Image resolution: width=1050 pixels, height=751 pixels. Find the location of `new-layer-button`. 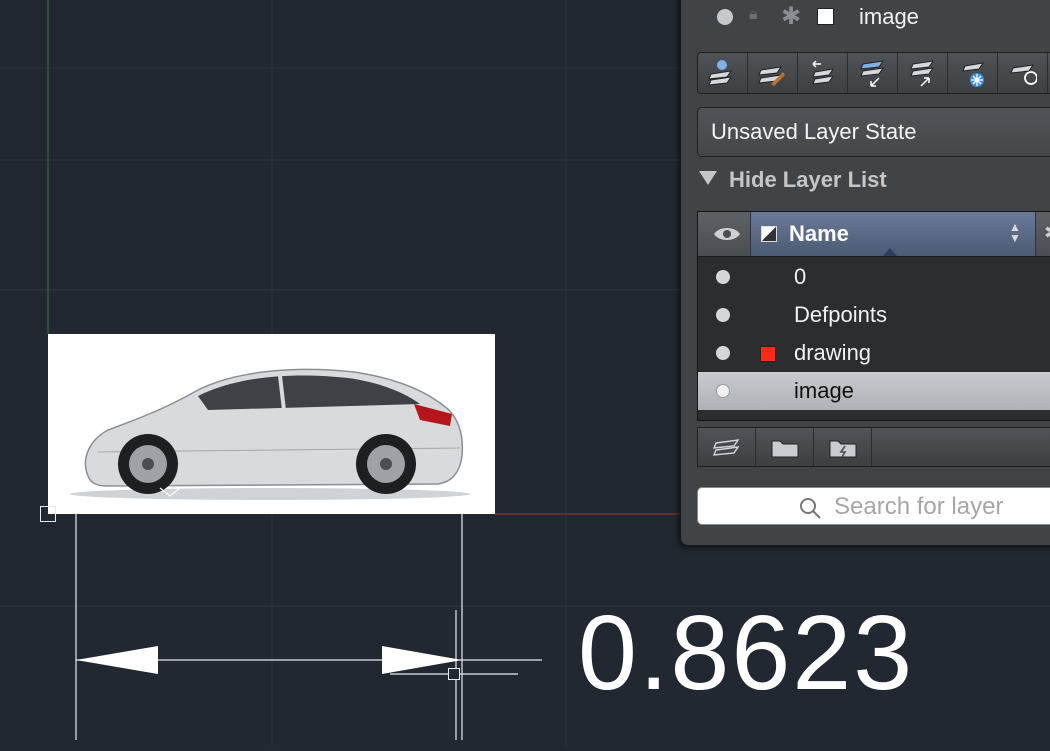

new-layer-button is located at coordinates (723, 73).